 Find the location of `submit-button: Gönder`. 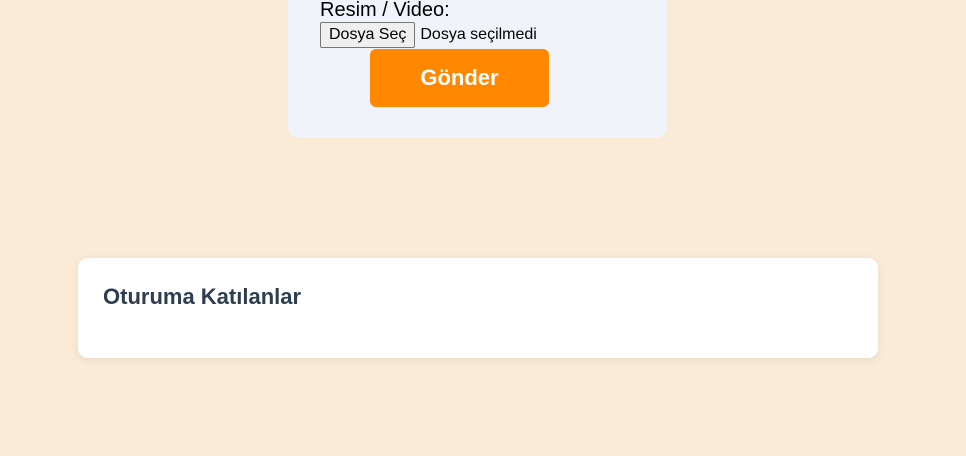

submit-button: Gönder is located at coordinates (459, 78).